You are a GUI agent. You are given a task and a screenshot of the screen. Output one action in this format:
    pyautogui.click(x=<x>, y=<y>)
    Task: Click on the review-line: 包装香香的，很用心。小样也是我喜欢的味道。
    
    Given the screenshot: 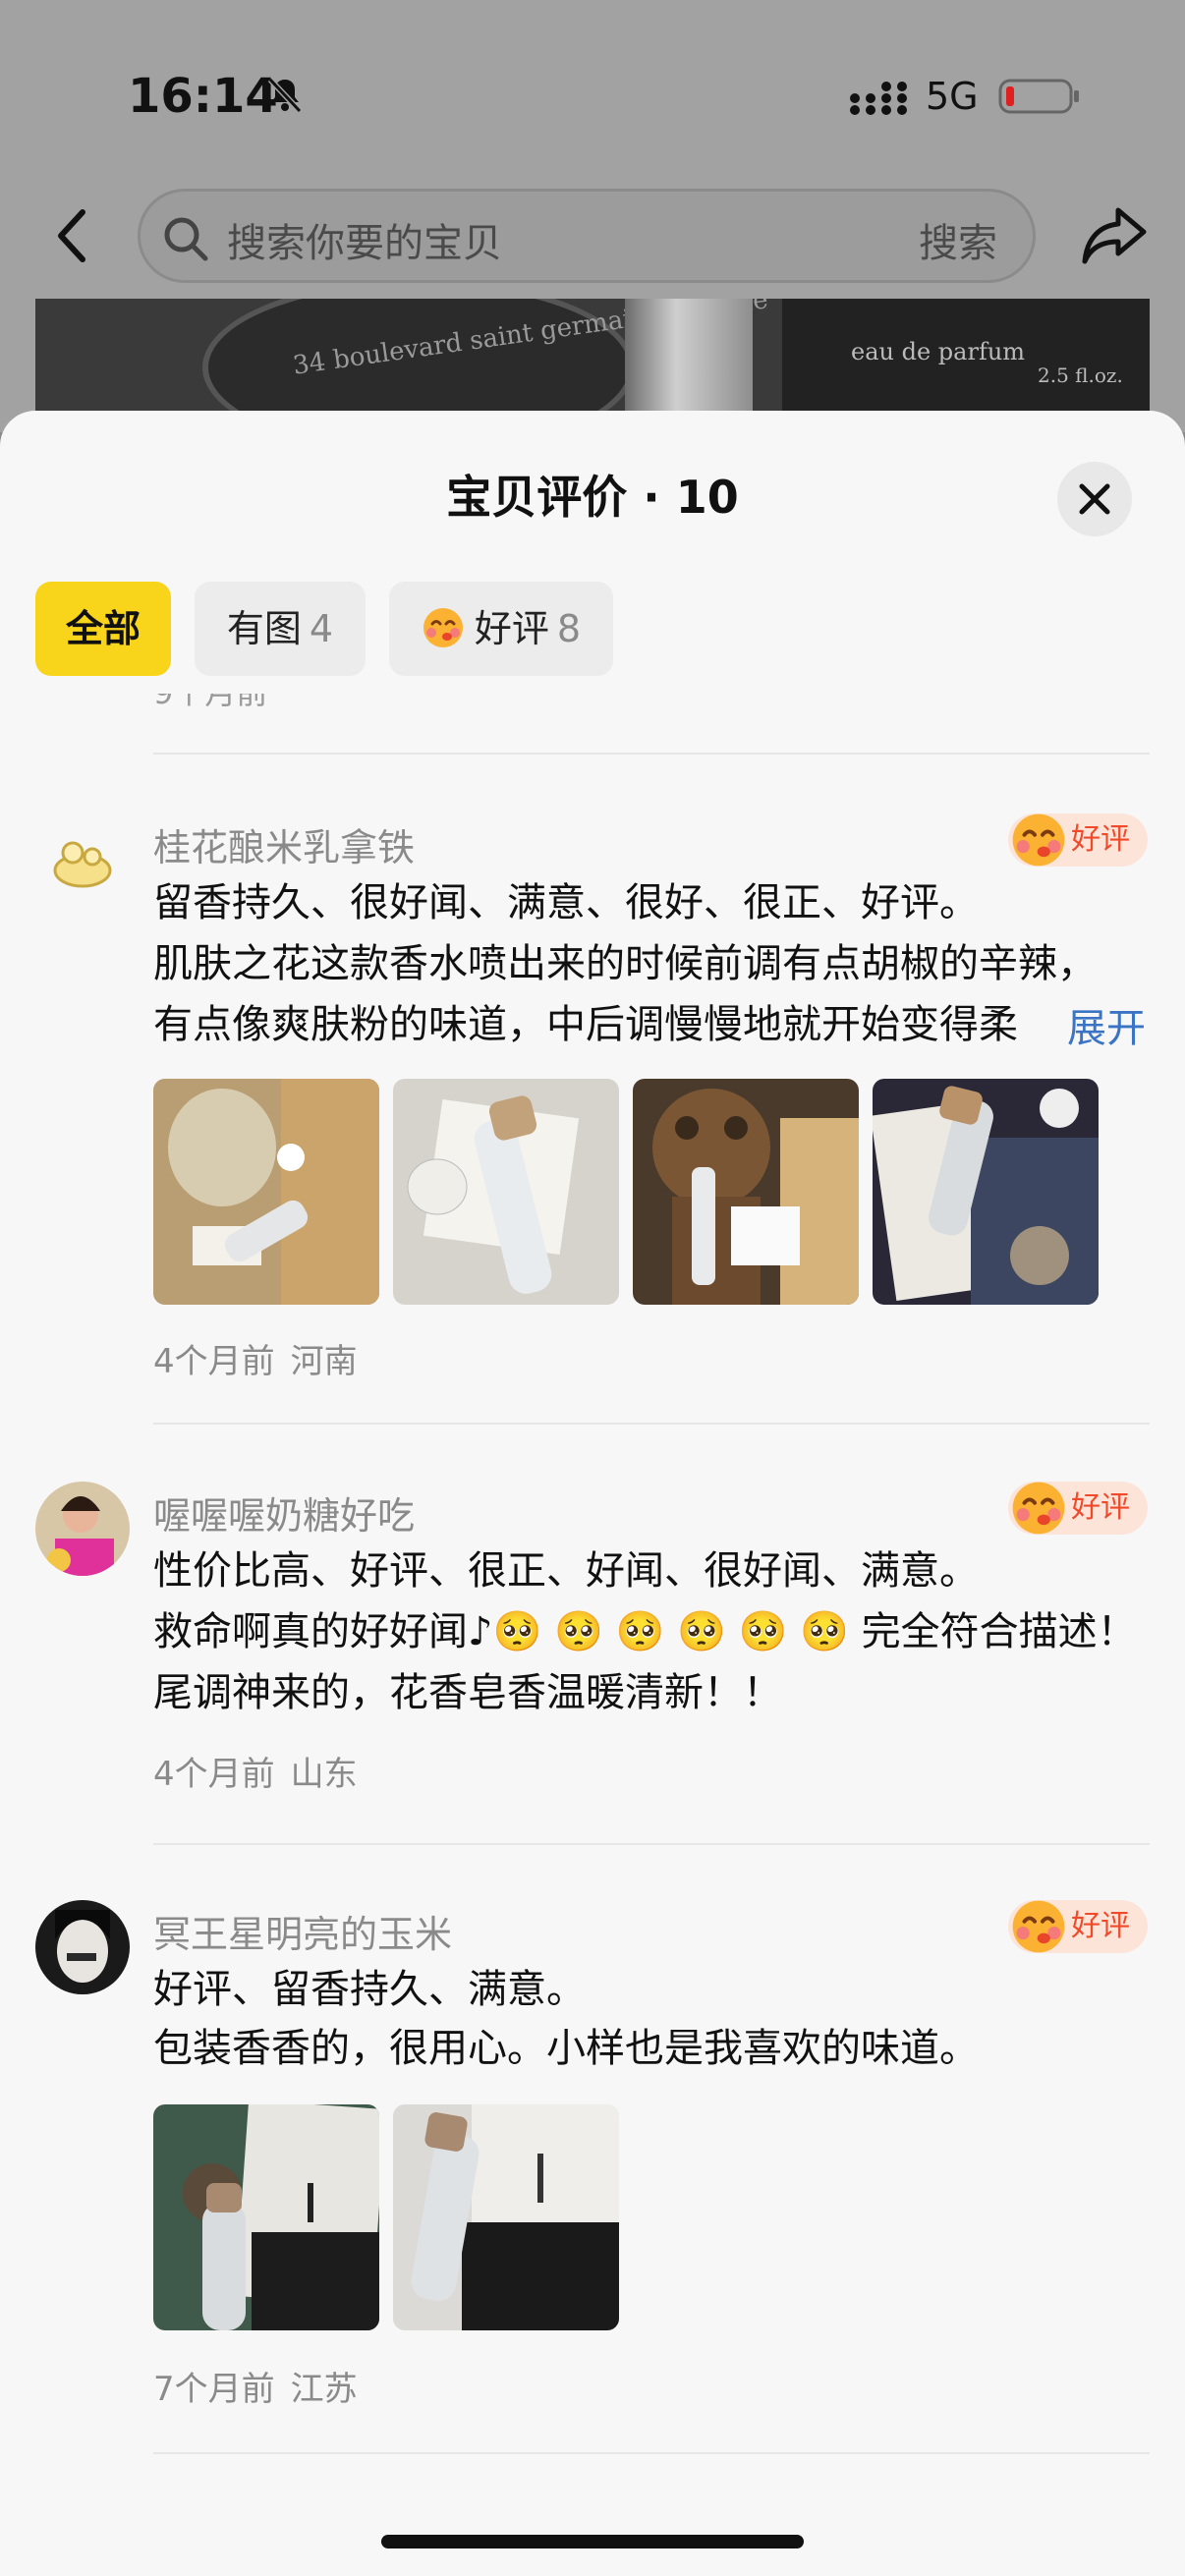 What is the action you would take?
    pyautogui.click(x=566, y=2048)
    